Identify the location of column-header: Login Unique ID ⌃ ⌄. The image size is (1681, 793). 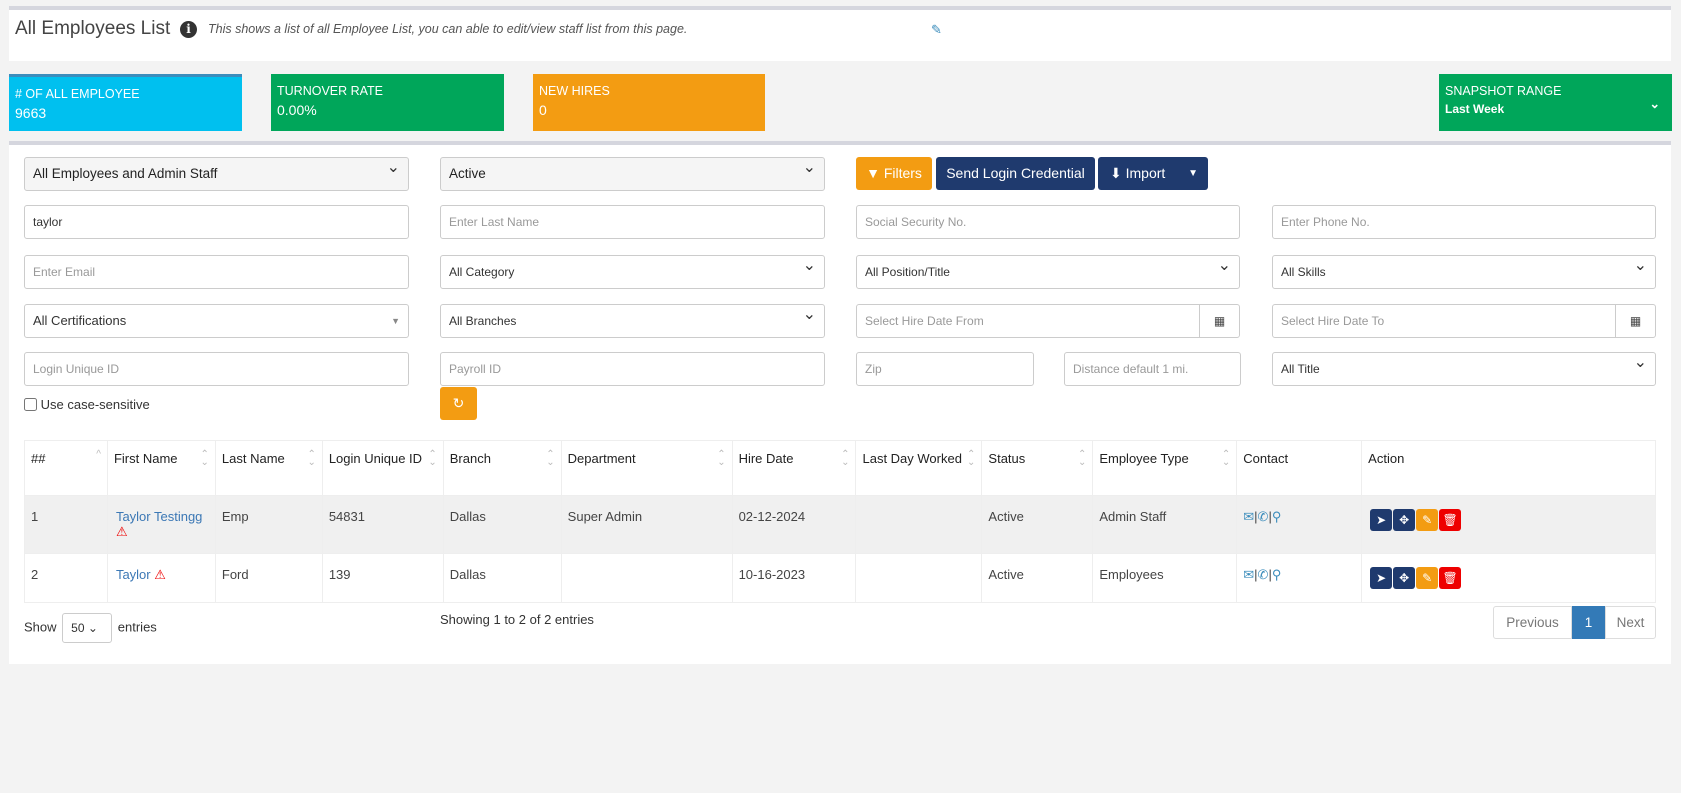
(382, 468).